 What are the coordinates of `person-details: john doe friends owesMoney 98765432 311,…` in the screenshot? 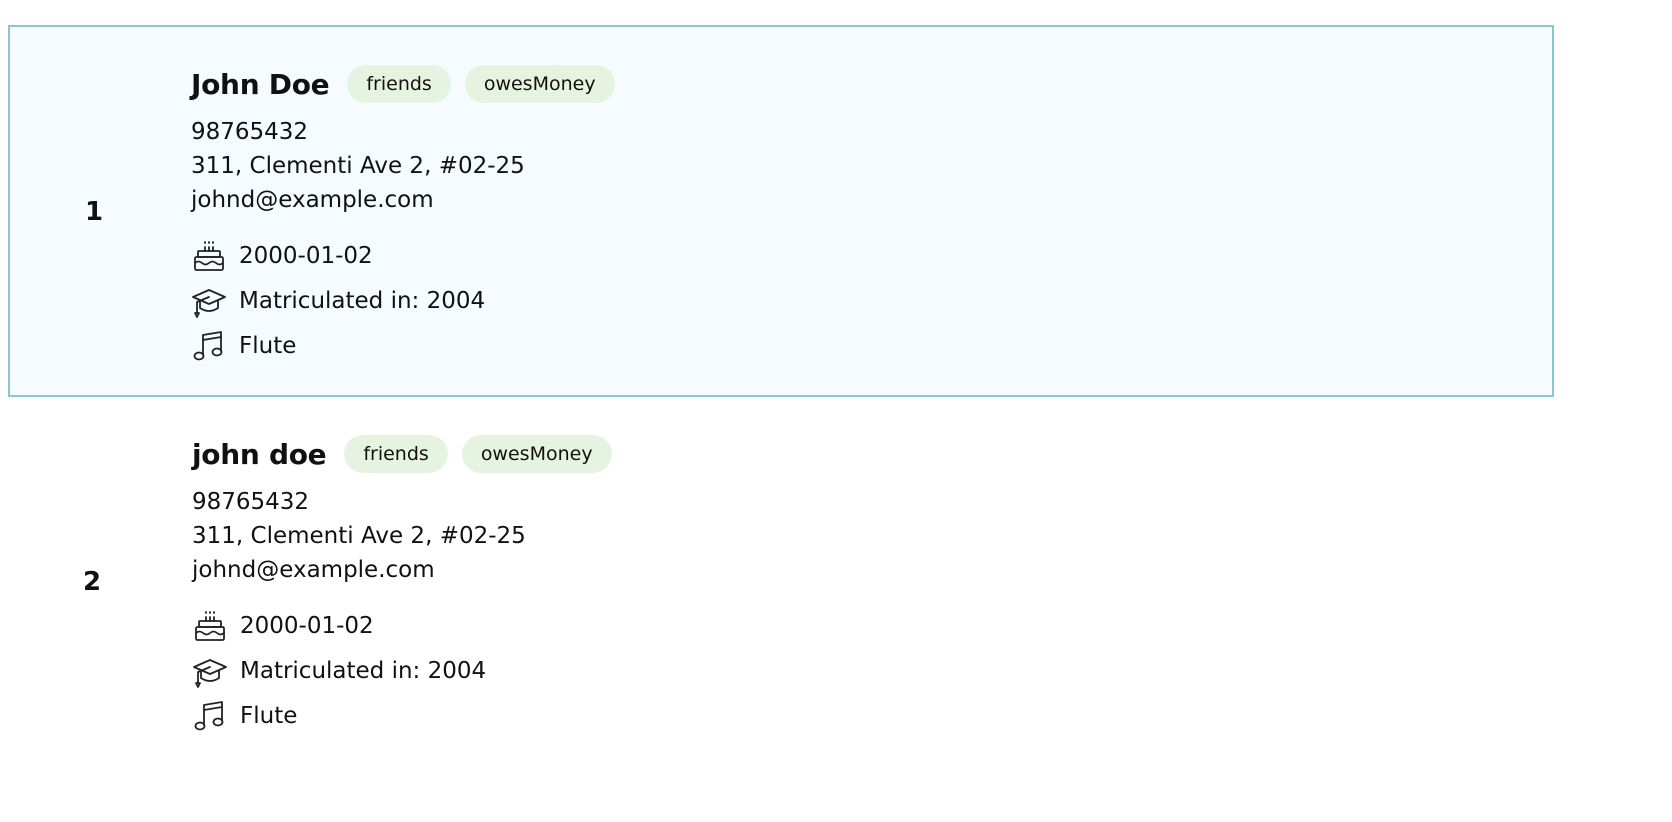 It's located at (409, 585).